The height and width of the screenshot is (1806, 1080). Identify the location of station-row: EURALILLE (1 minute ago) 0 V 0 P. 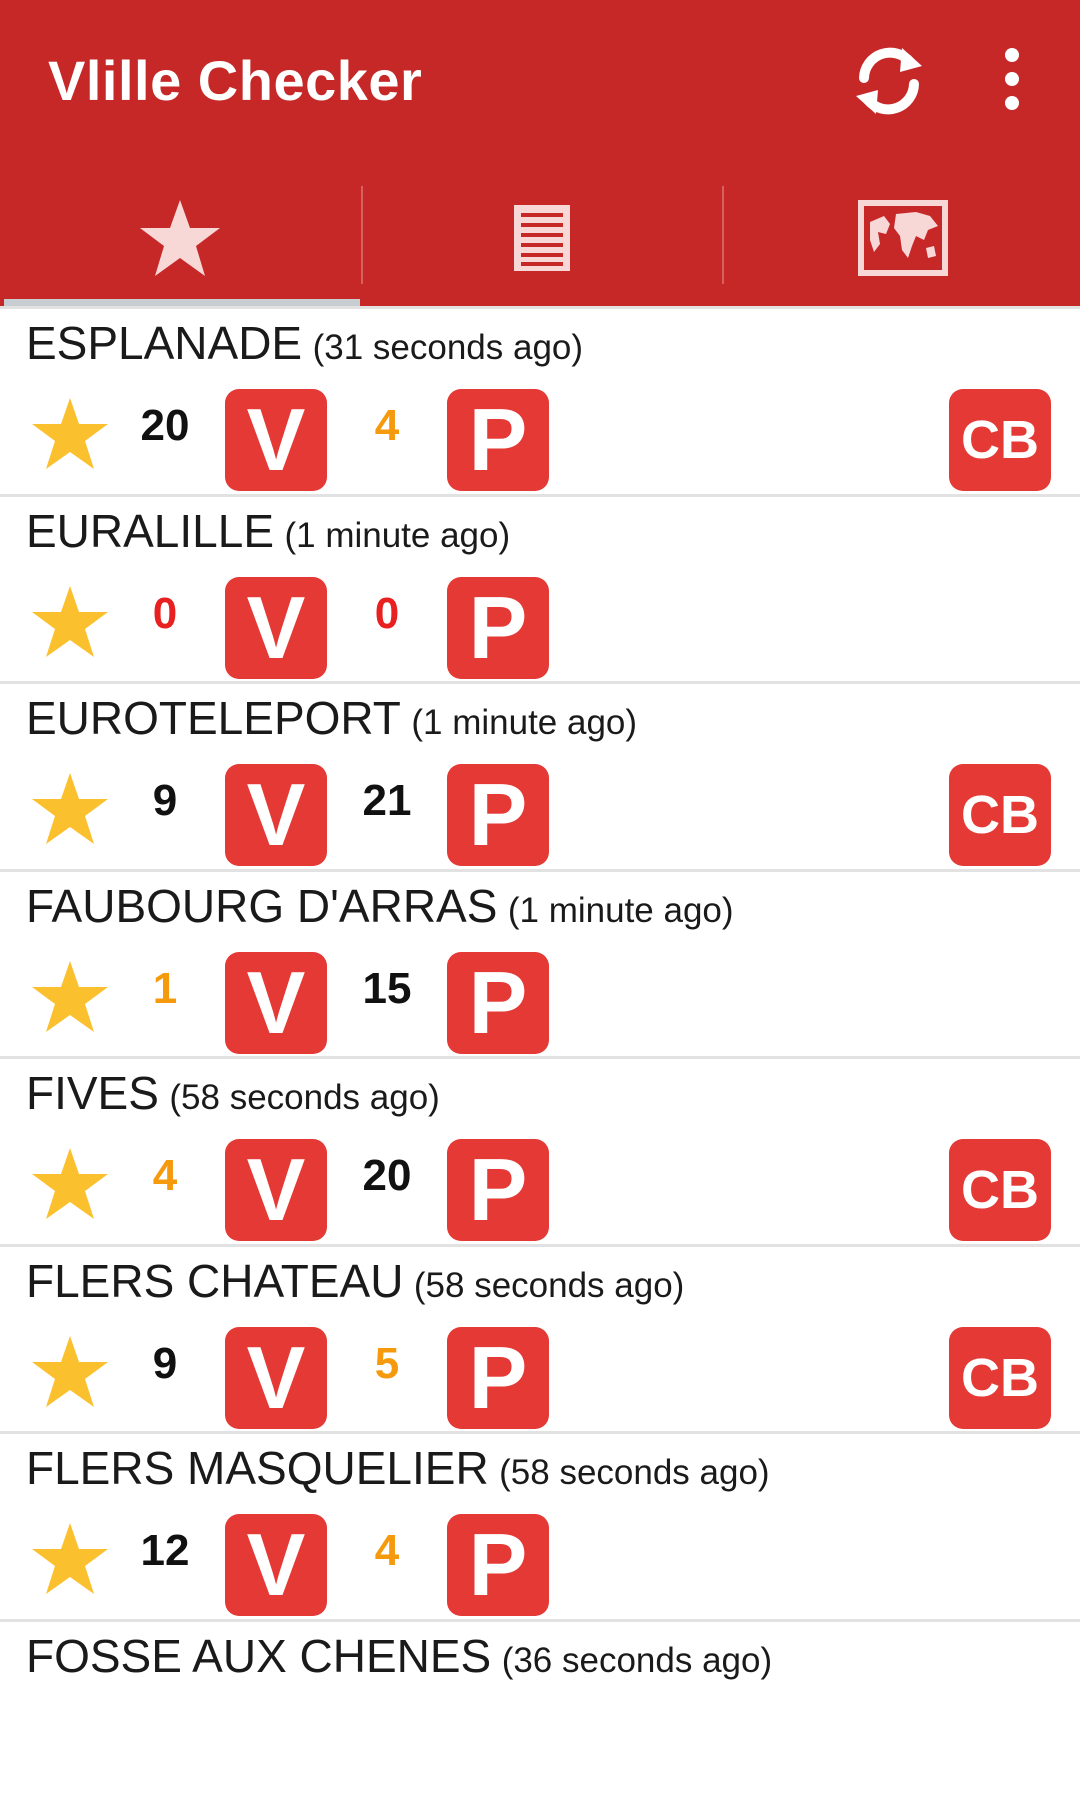
(540, 588).